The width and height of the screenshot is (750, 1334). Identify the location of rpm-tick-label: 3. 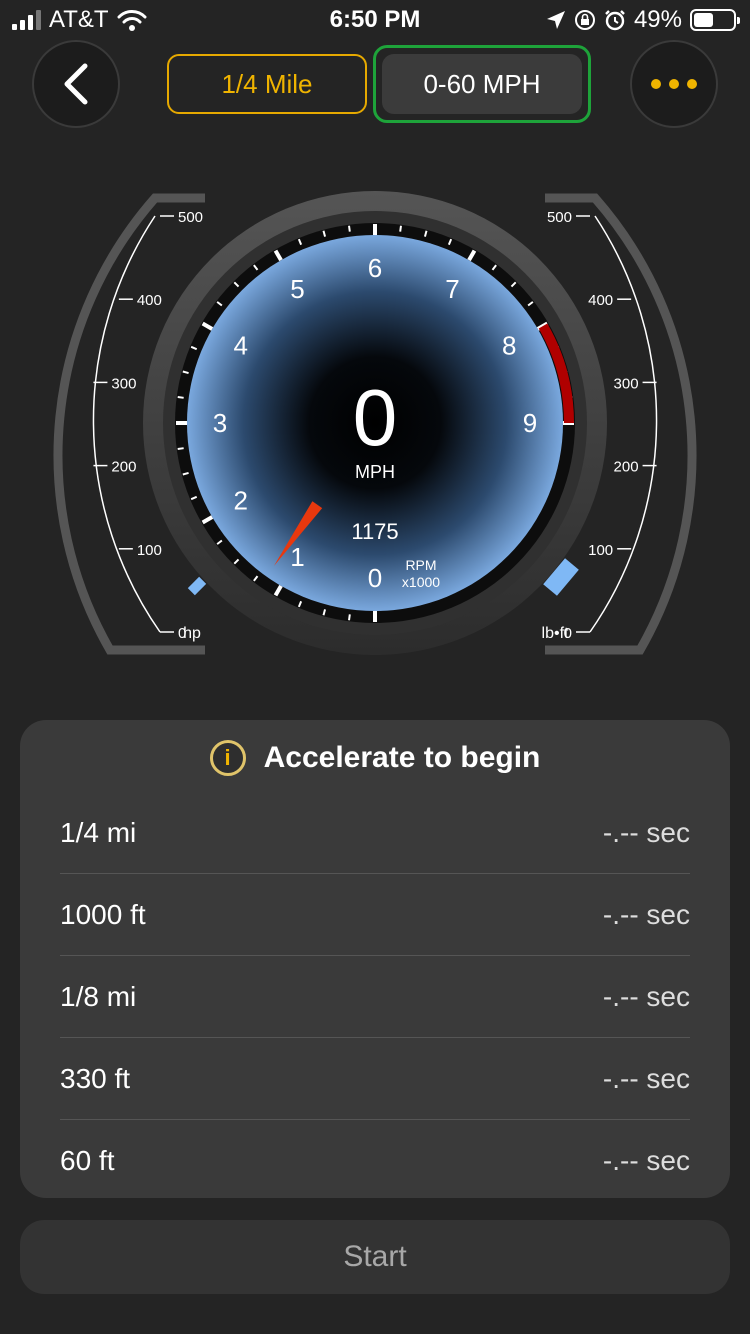
(220, 423).